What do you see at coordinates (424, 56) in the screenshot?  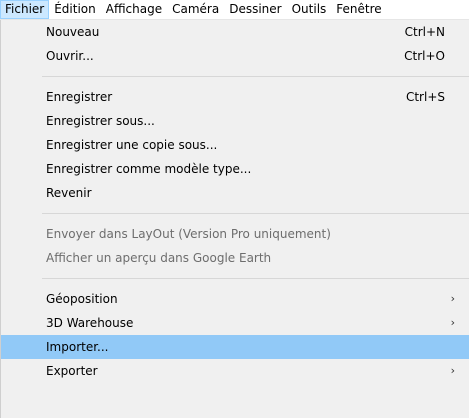 I see `shortcut-label: Ctrl+O` at bounding box center [424, 56].